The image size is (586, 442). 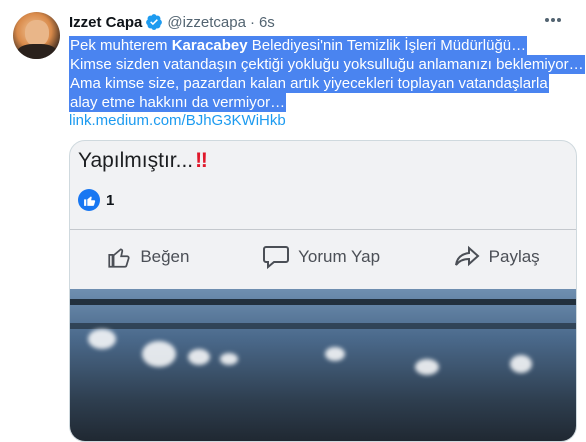 What do you see at coordinates (553, 20) in the screenshot?
I see `more-options-icon` at bounding box center [553, 20].